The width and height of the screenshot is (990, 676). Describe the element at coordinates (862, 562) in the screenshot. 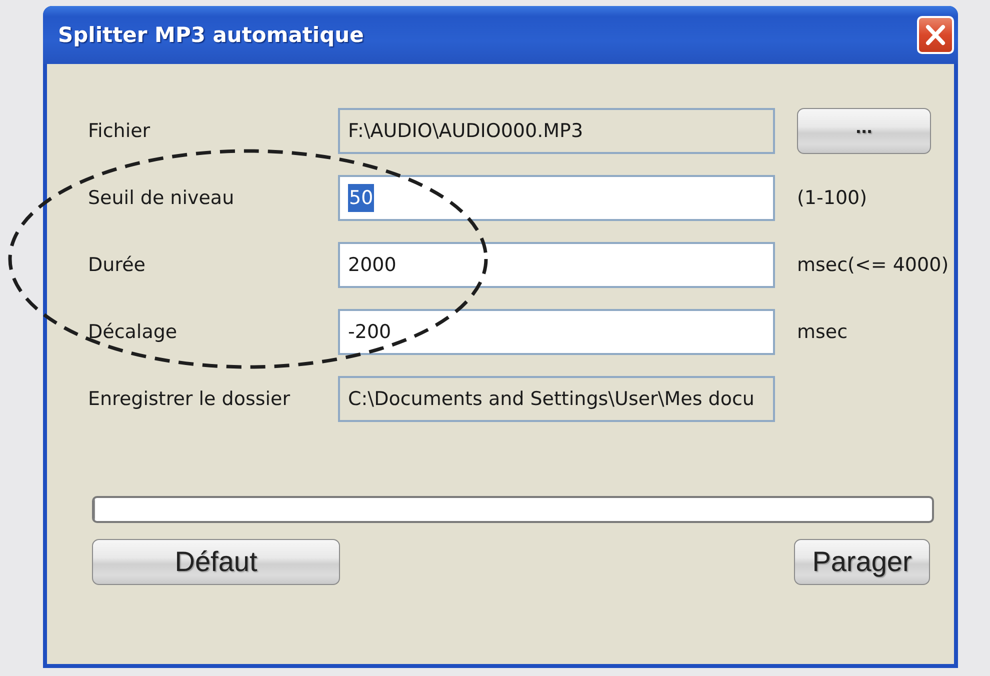

I see `split-button: Parager` at that location.